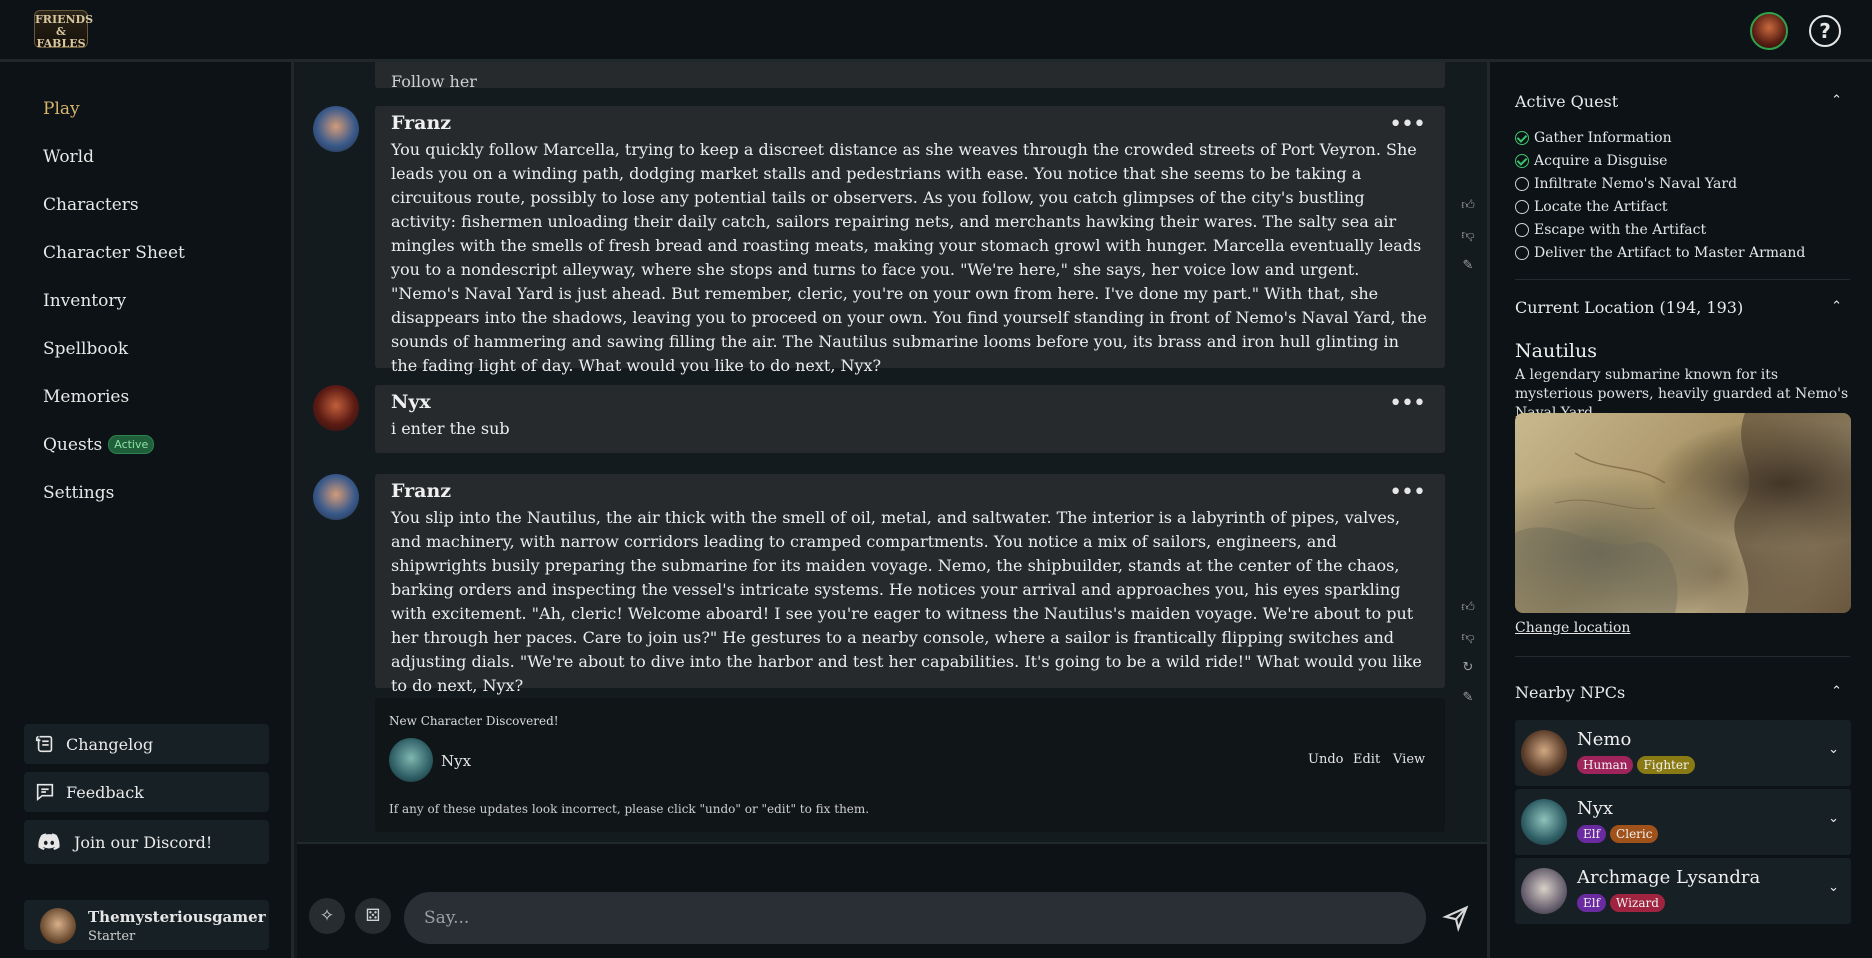  What do you see at coordinates (61, 109) in the screenshot?
I see `nav-play: Play` at bounding box center [61, 109].